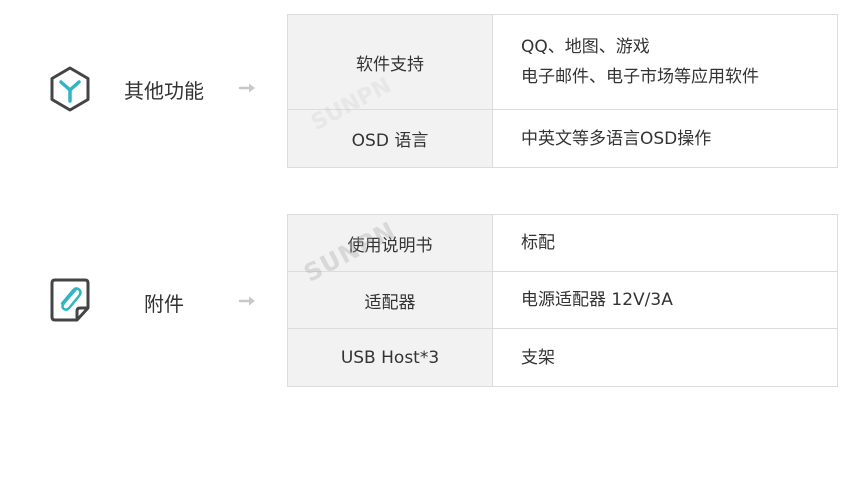 This screenshot has width=860, height=495. Describe the element at coordinates (665, 357) in the screenshot. I see `spec-value: 支架` at that location.